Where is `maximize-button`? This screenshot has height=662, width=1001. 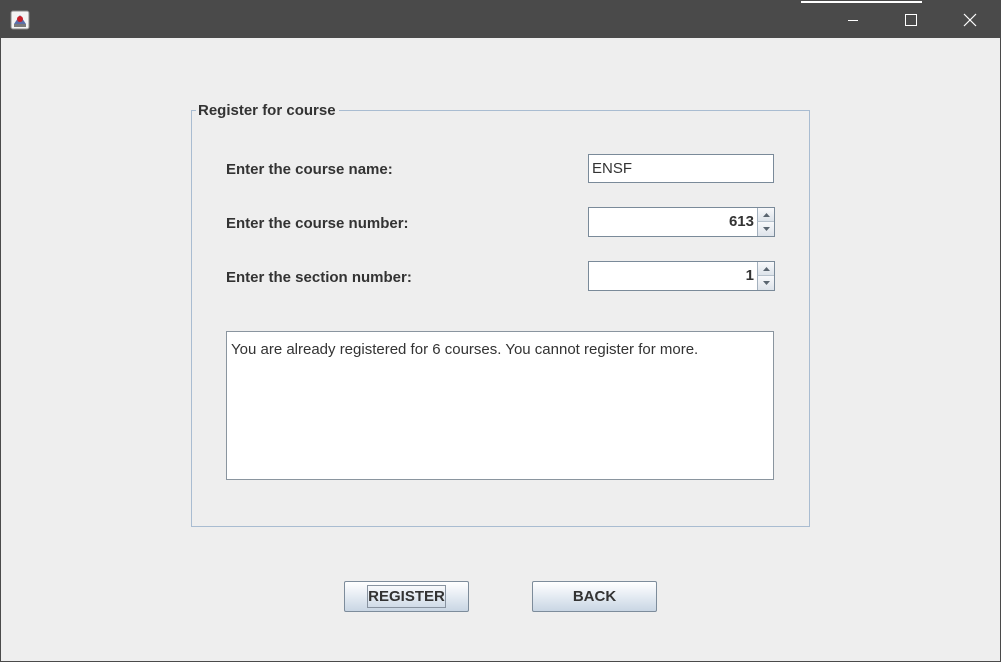 maximize-button is located at coordinates (911, 19).